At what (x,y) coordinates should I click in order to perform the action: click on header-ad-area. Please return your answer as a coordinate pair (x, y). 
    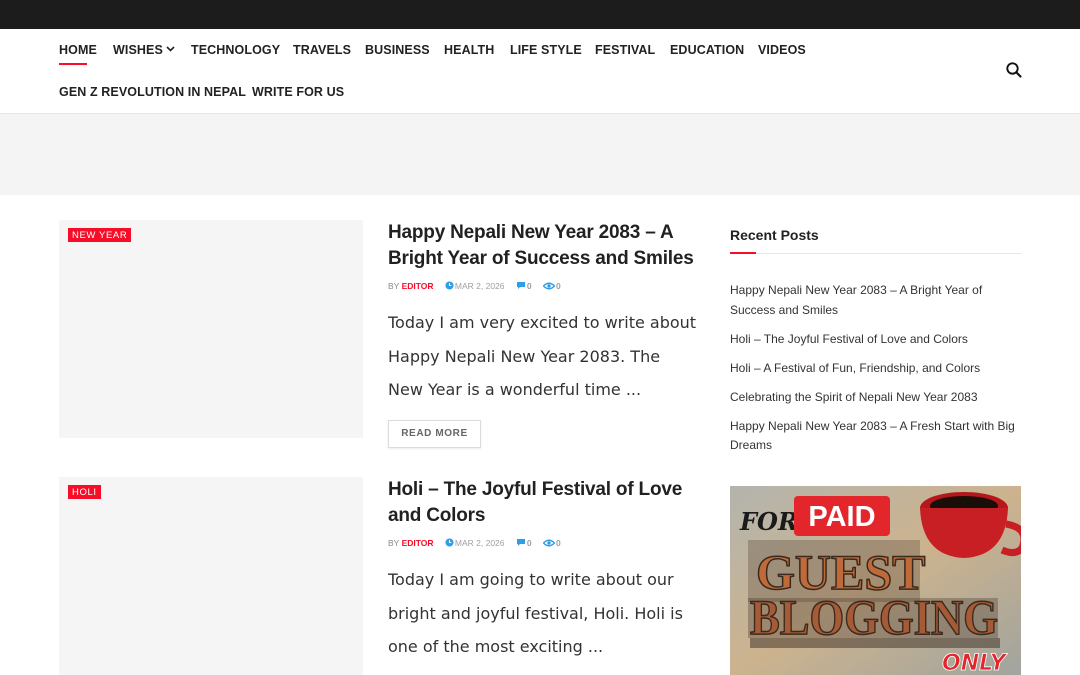
    Looking at the image, I should click on (540, 154).